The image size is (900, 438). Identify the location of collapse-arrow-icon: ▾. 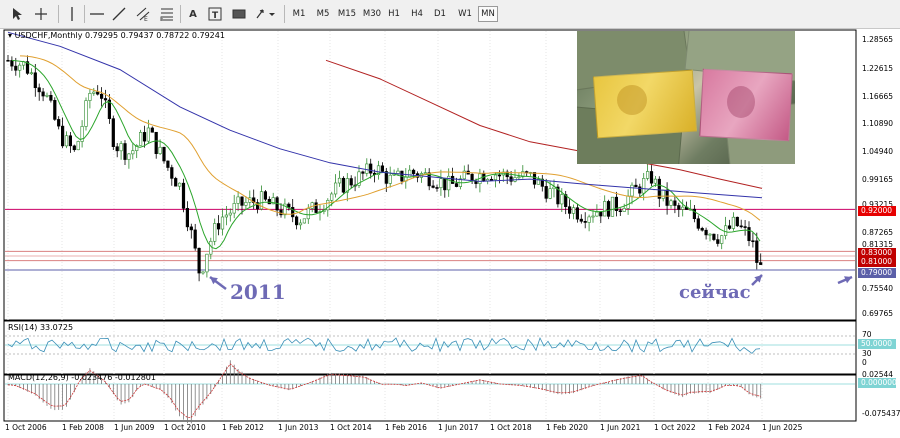
(10, 35).